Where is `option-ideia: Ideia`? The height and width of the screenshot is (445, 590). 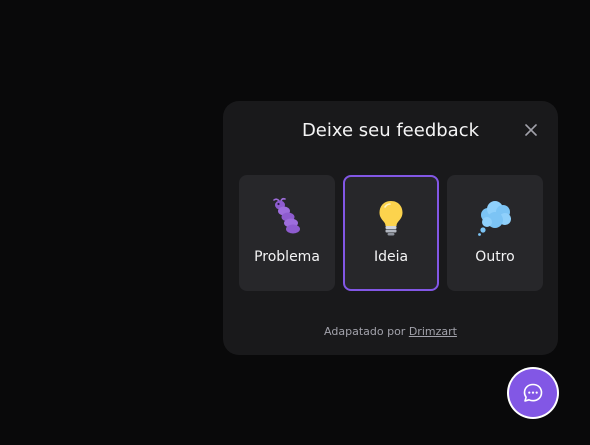 option-ideia: Ideia is located at coordinates (391, 233).